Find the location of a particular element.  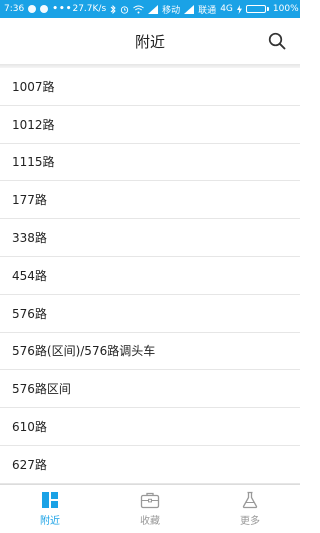

route-name: 610路 is located at coordinates (29, 427).